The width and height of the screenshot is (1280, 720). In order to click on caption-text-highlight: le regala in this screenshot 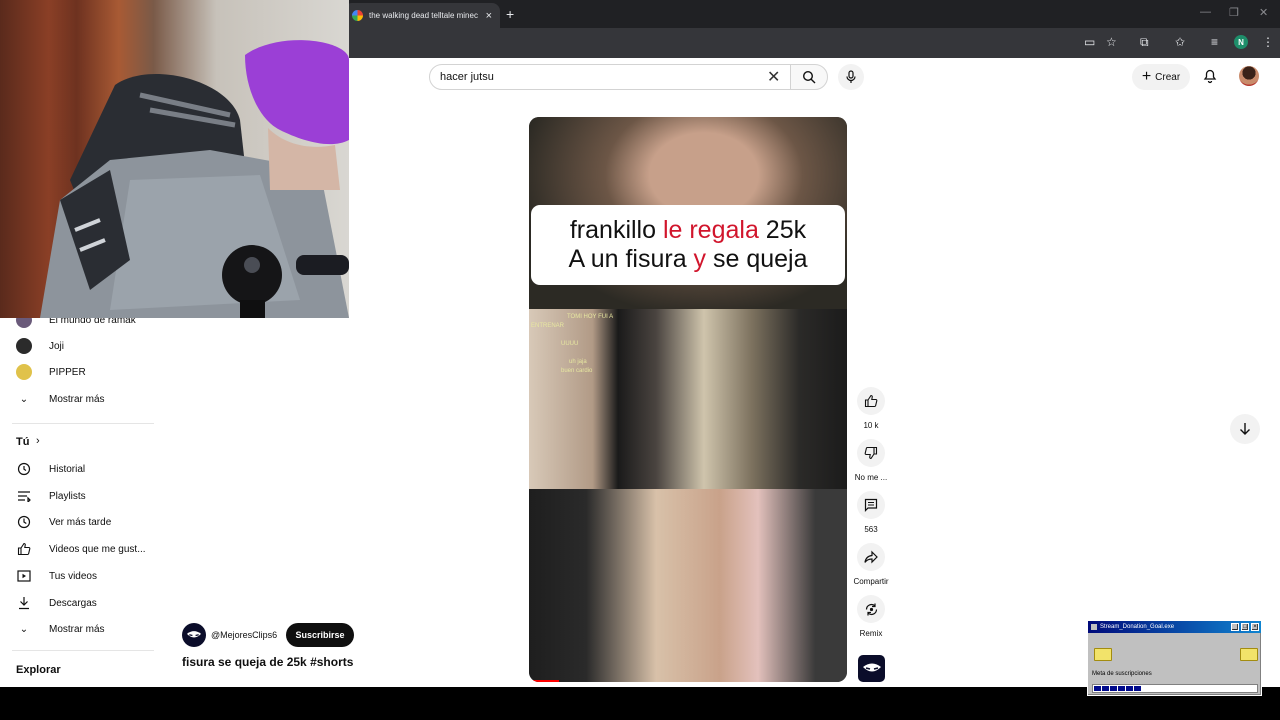, I will do `click(710, 230)`.